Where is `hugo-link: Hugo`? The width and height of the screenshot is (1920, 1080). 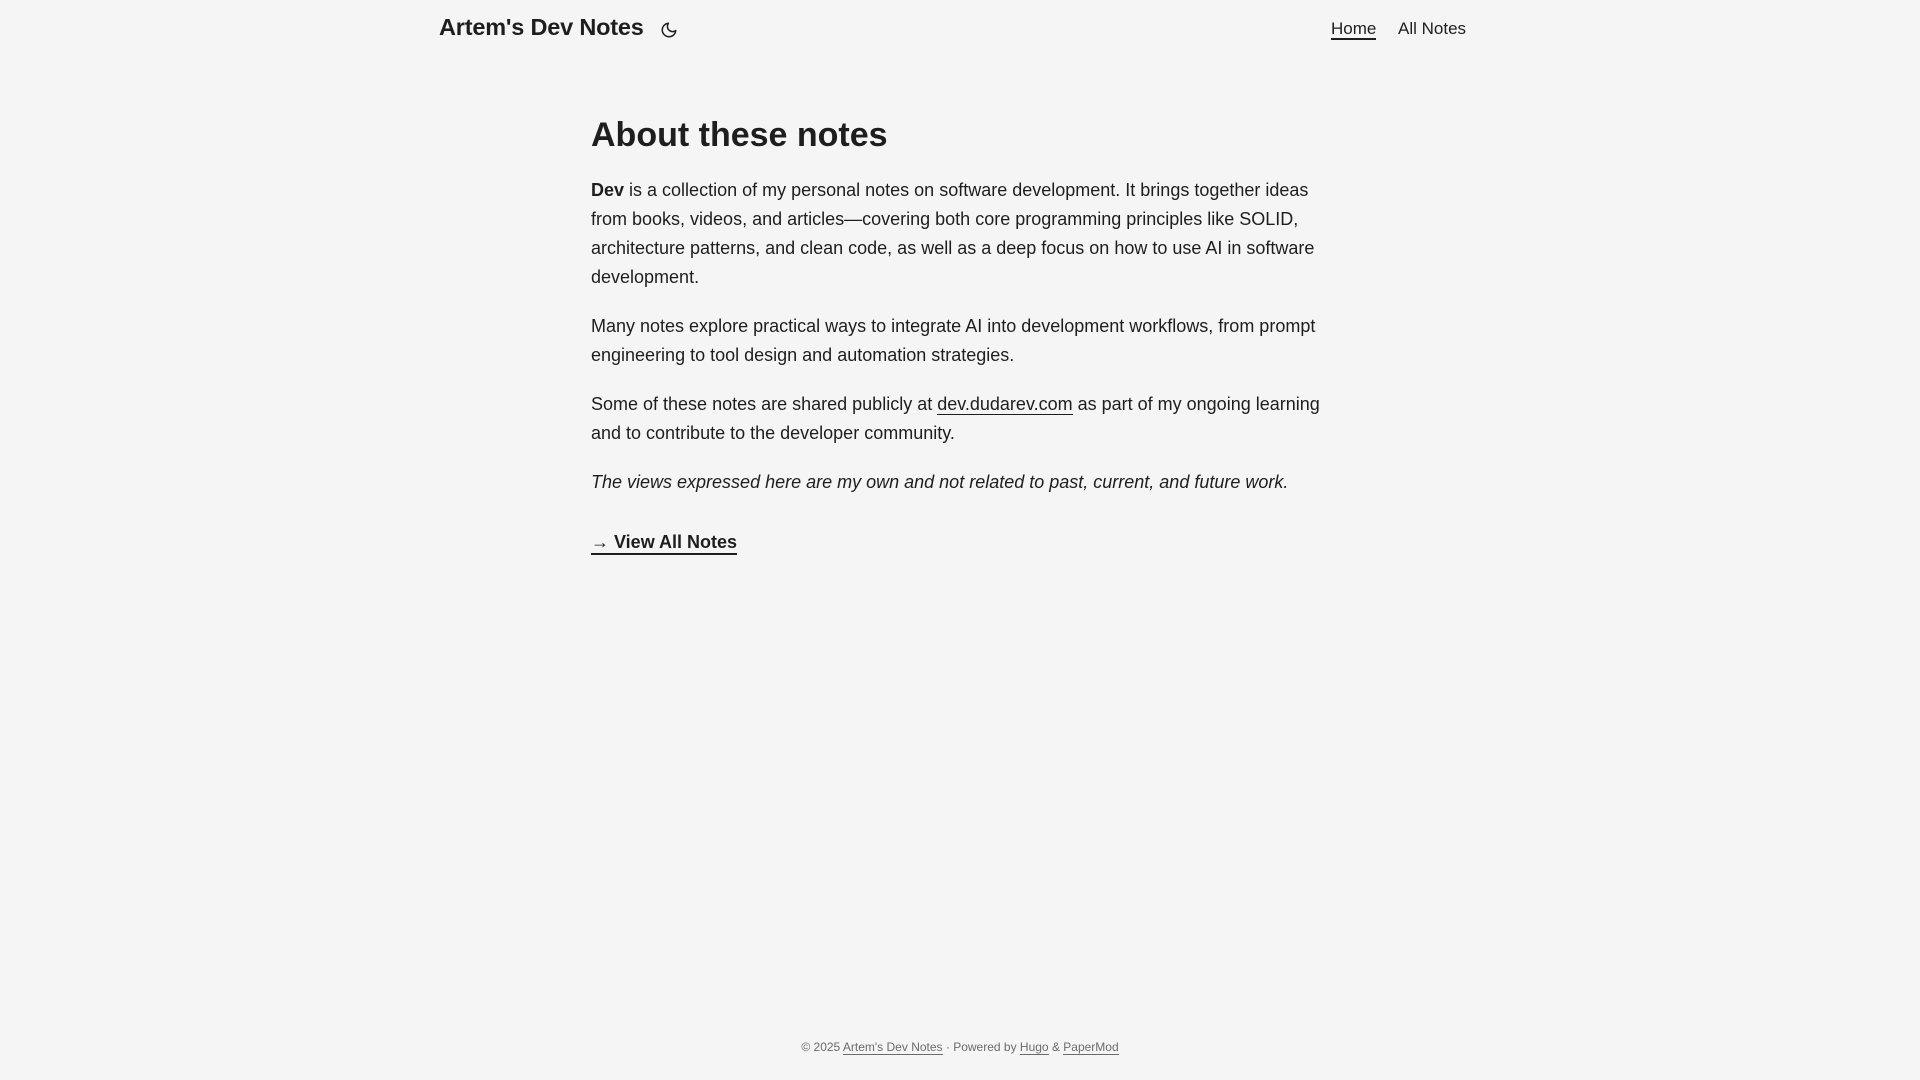 hugo-link: Hugo is located at coordinates (1034, 1047).